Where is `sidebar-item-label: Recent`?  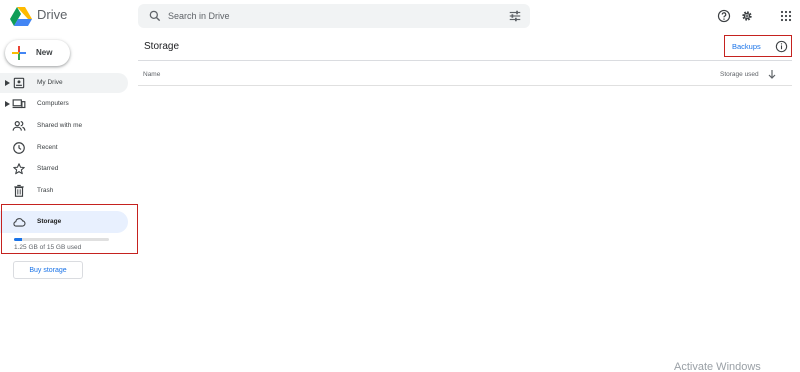
sidebar-item-label: Recent is located at coordinates (47, 147).